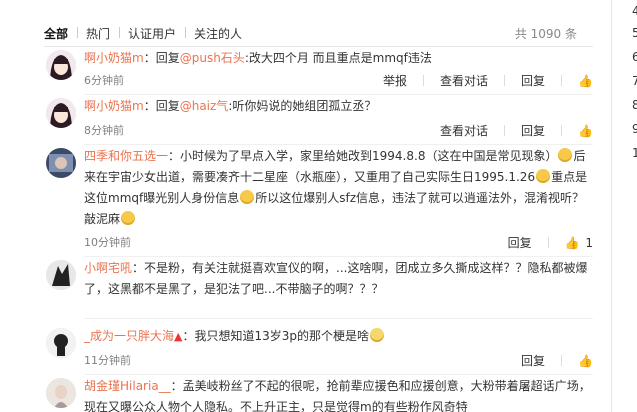 This screenshot has width=637, height=412. Describe the element at coordinates (318, 351) in the screenshot. I see `comment-item: _成为一只胖大海▲：我只想知道13岁3p的那个梗是啥 11分钟前 回复 👍` at that location.